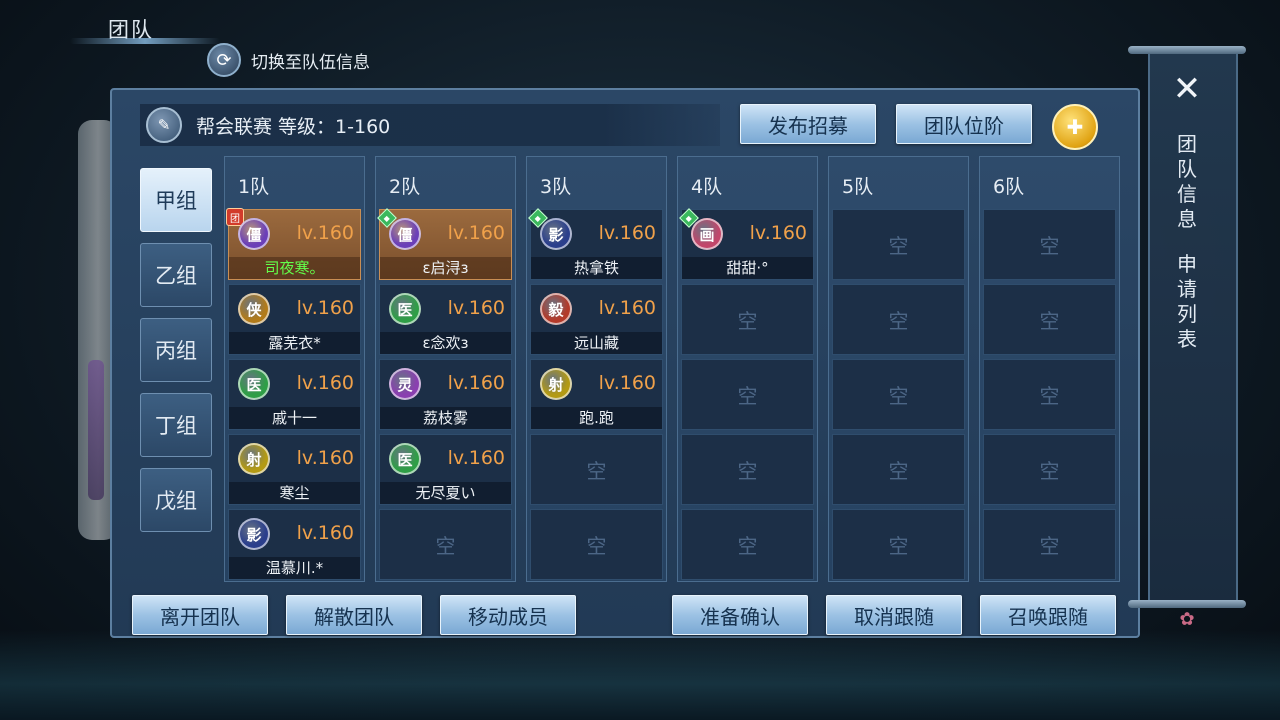  Describe the element at coordinates (808, 124) in the screenshot. I see `publish-recruit-button: 发布招募` at that location.